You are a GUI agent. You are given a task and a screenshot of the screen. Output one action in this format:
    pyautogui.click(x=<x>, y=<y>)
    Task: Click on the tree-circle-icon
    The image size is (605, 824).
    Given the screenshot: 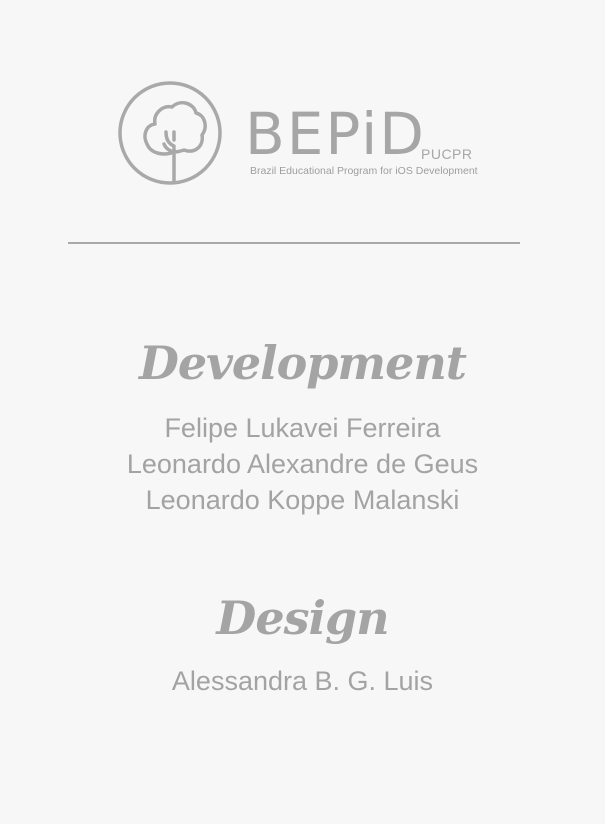 What is the action you would take?
    pyautogui.click(x=170, y=133)
    